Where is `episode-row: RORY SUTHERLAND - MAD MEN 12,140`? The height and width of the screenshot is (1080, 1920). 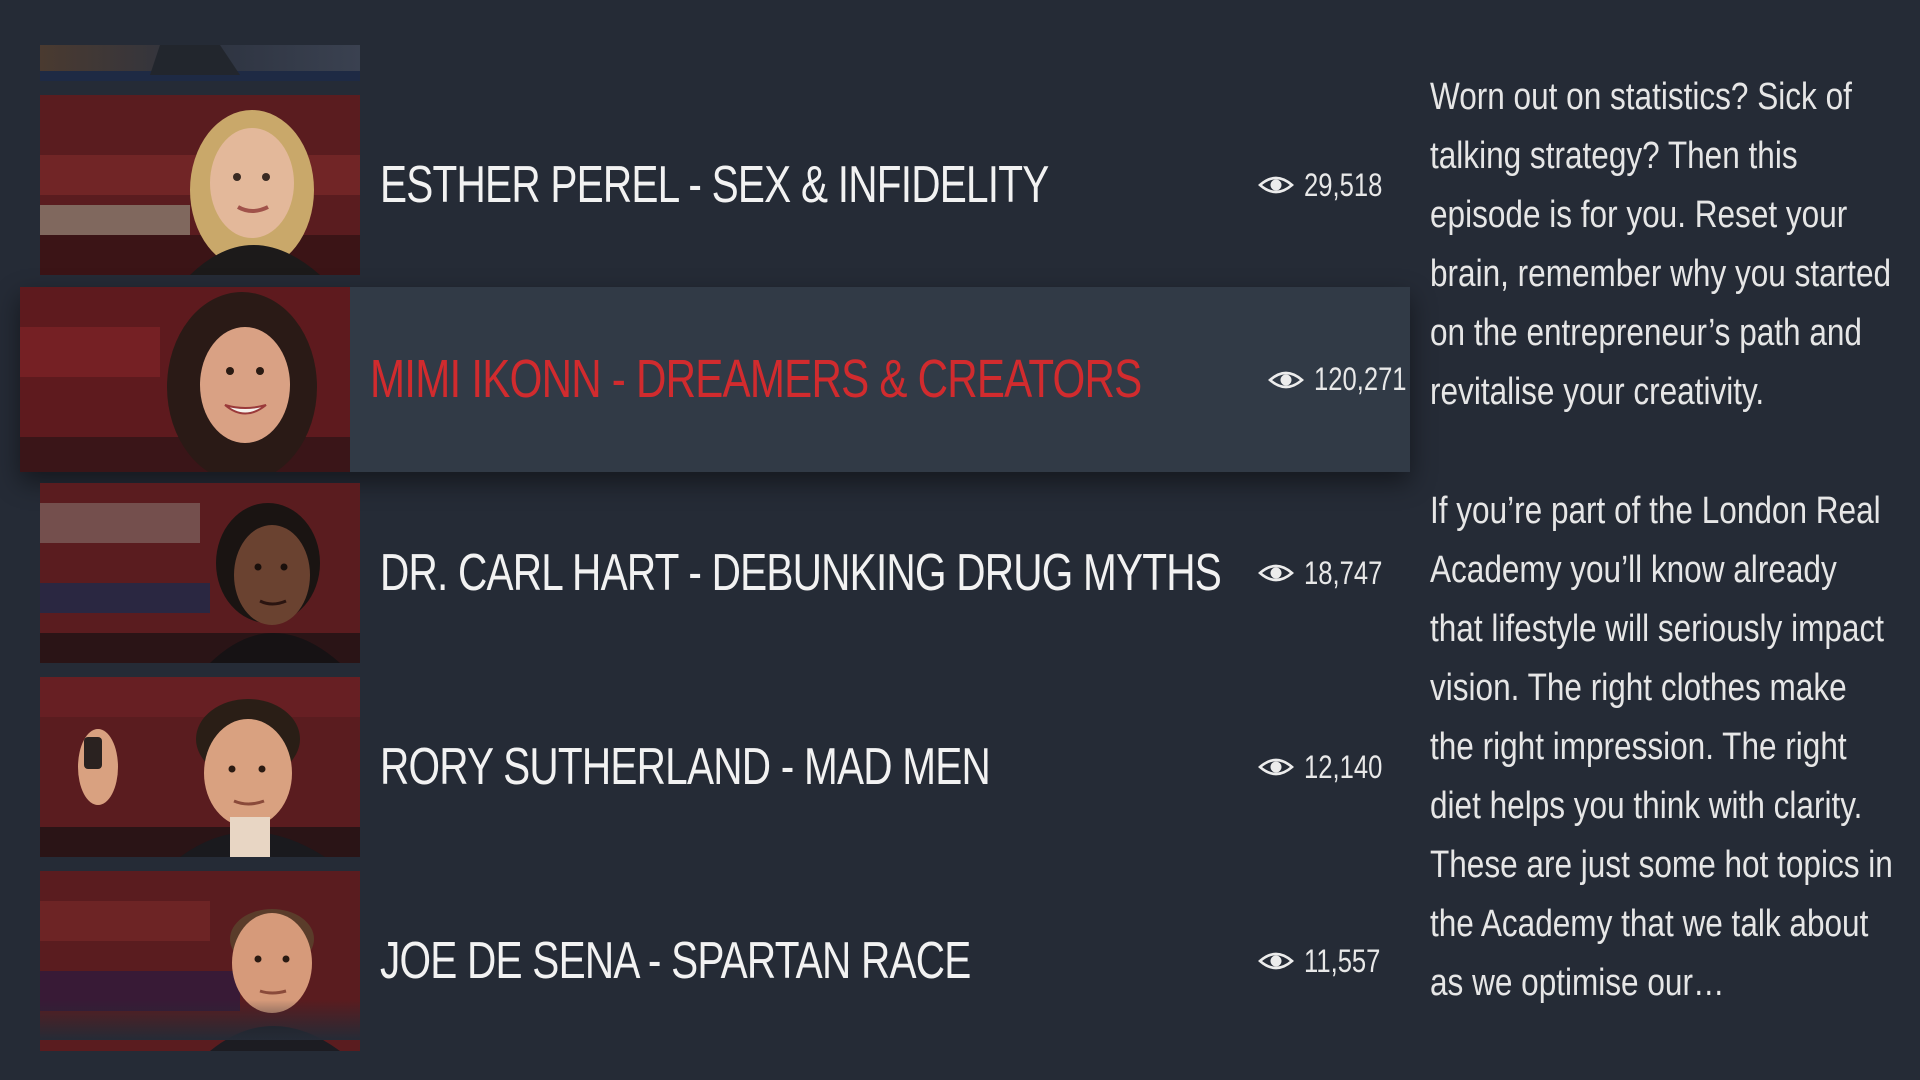 episode-row: RORY SUTHERLAND - MAD MEN 12,140 is located at coordinates (711, 767).